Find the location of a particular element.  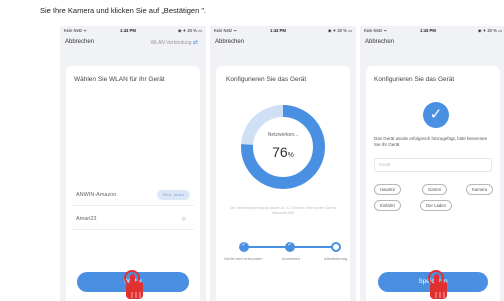

select-wifi-chip: Wi-fi...ahlen is located at coordinates (173, 195).